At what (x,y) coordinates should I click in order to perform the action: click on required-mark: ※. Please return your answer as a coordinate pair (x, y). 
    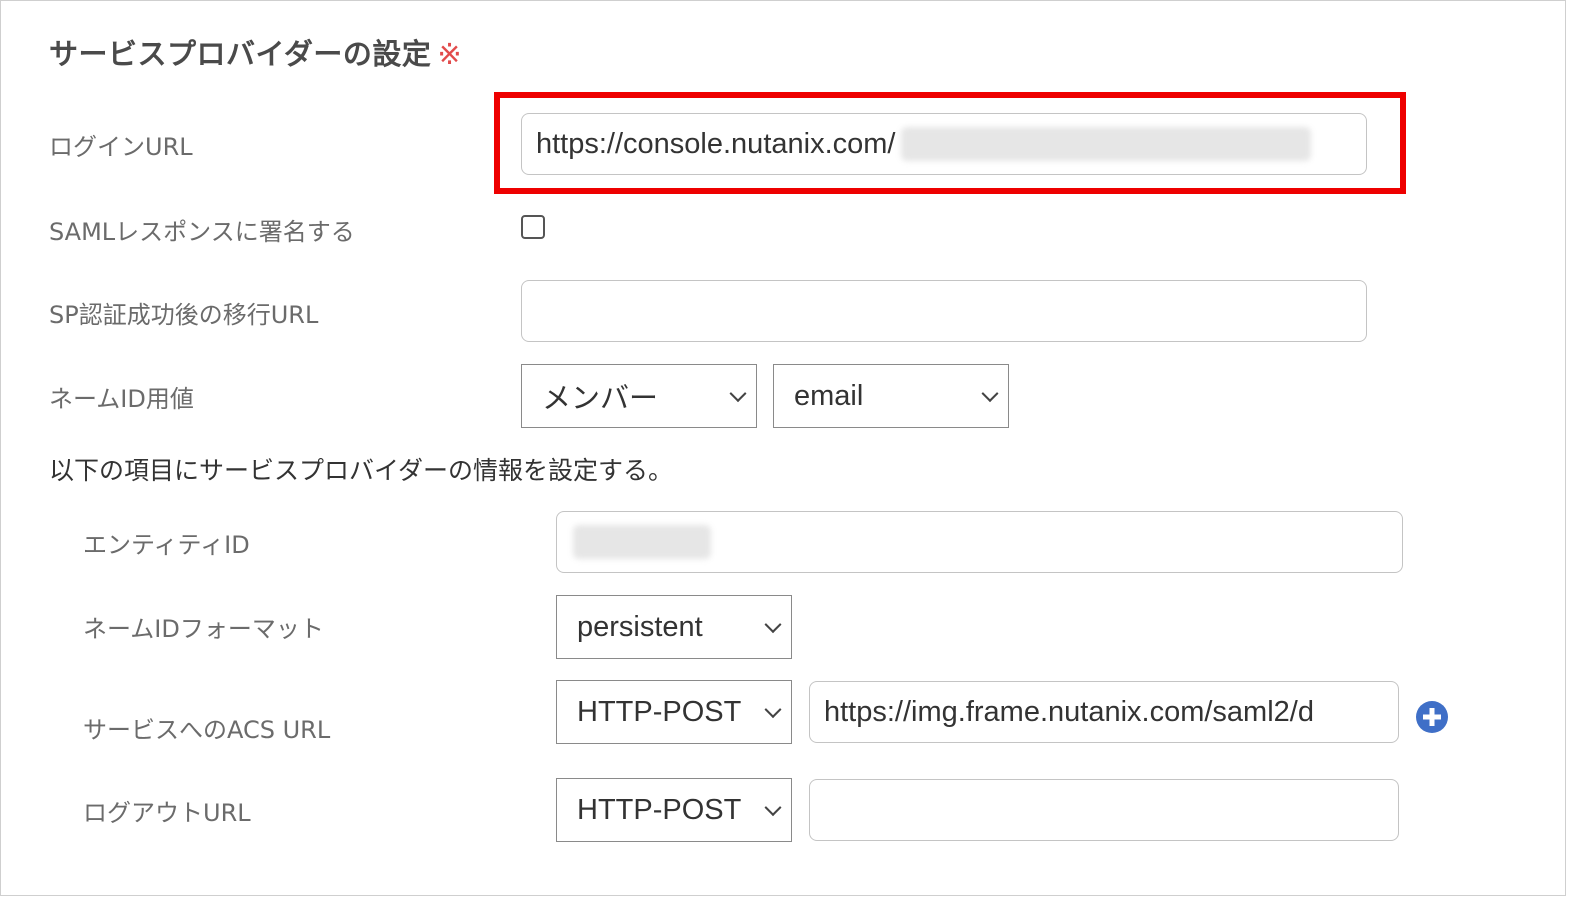
    Looking at the image, I should click on (450, 54).